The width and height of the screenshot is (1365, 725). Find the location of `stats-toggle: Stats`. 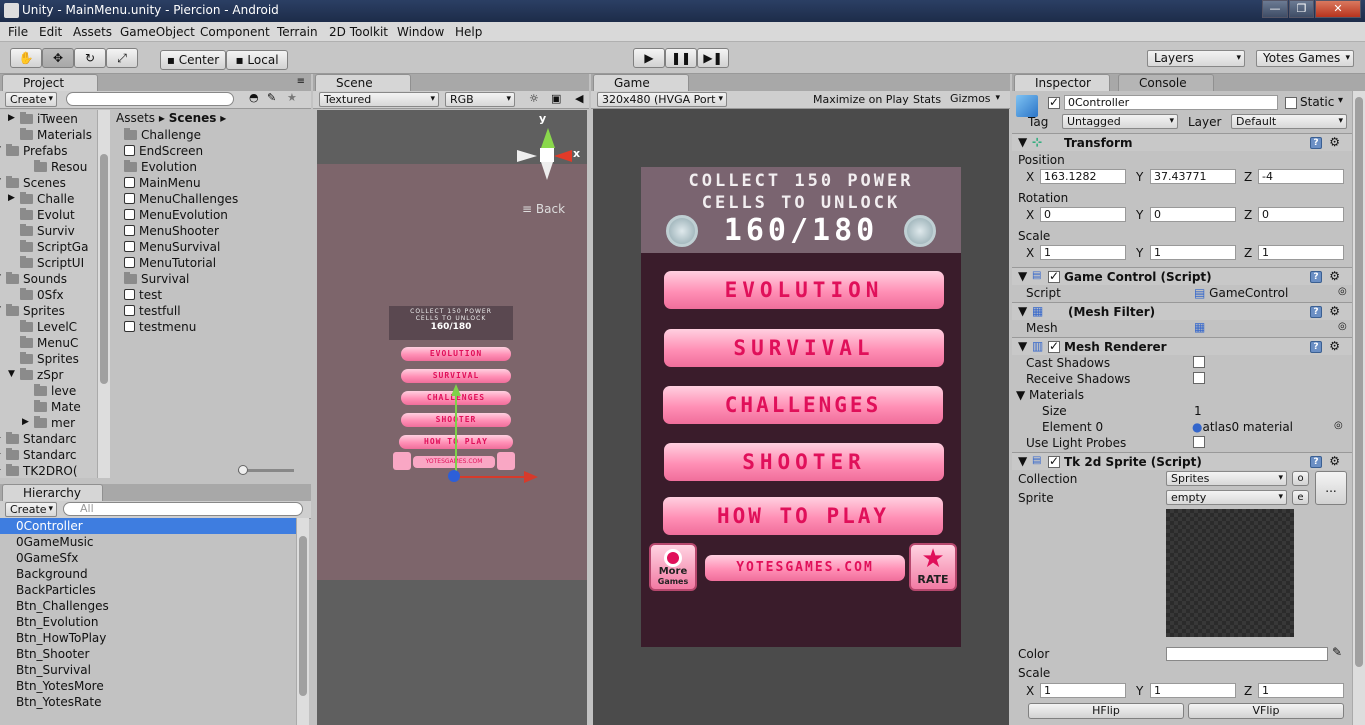

stats-toggle: Stats is located at coordinates (927, 99).